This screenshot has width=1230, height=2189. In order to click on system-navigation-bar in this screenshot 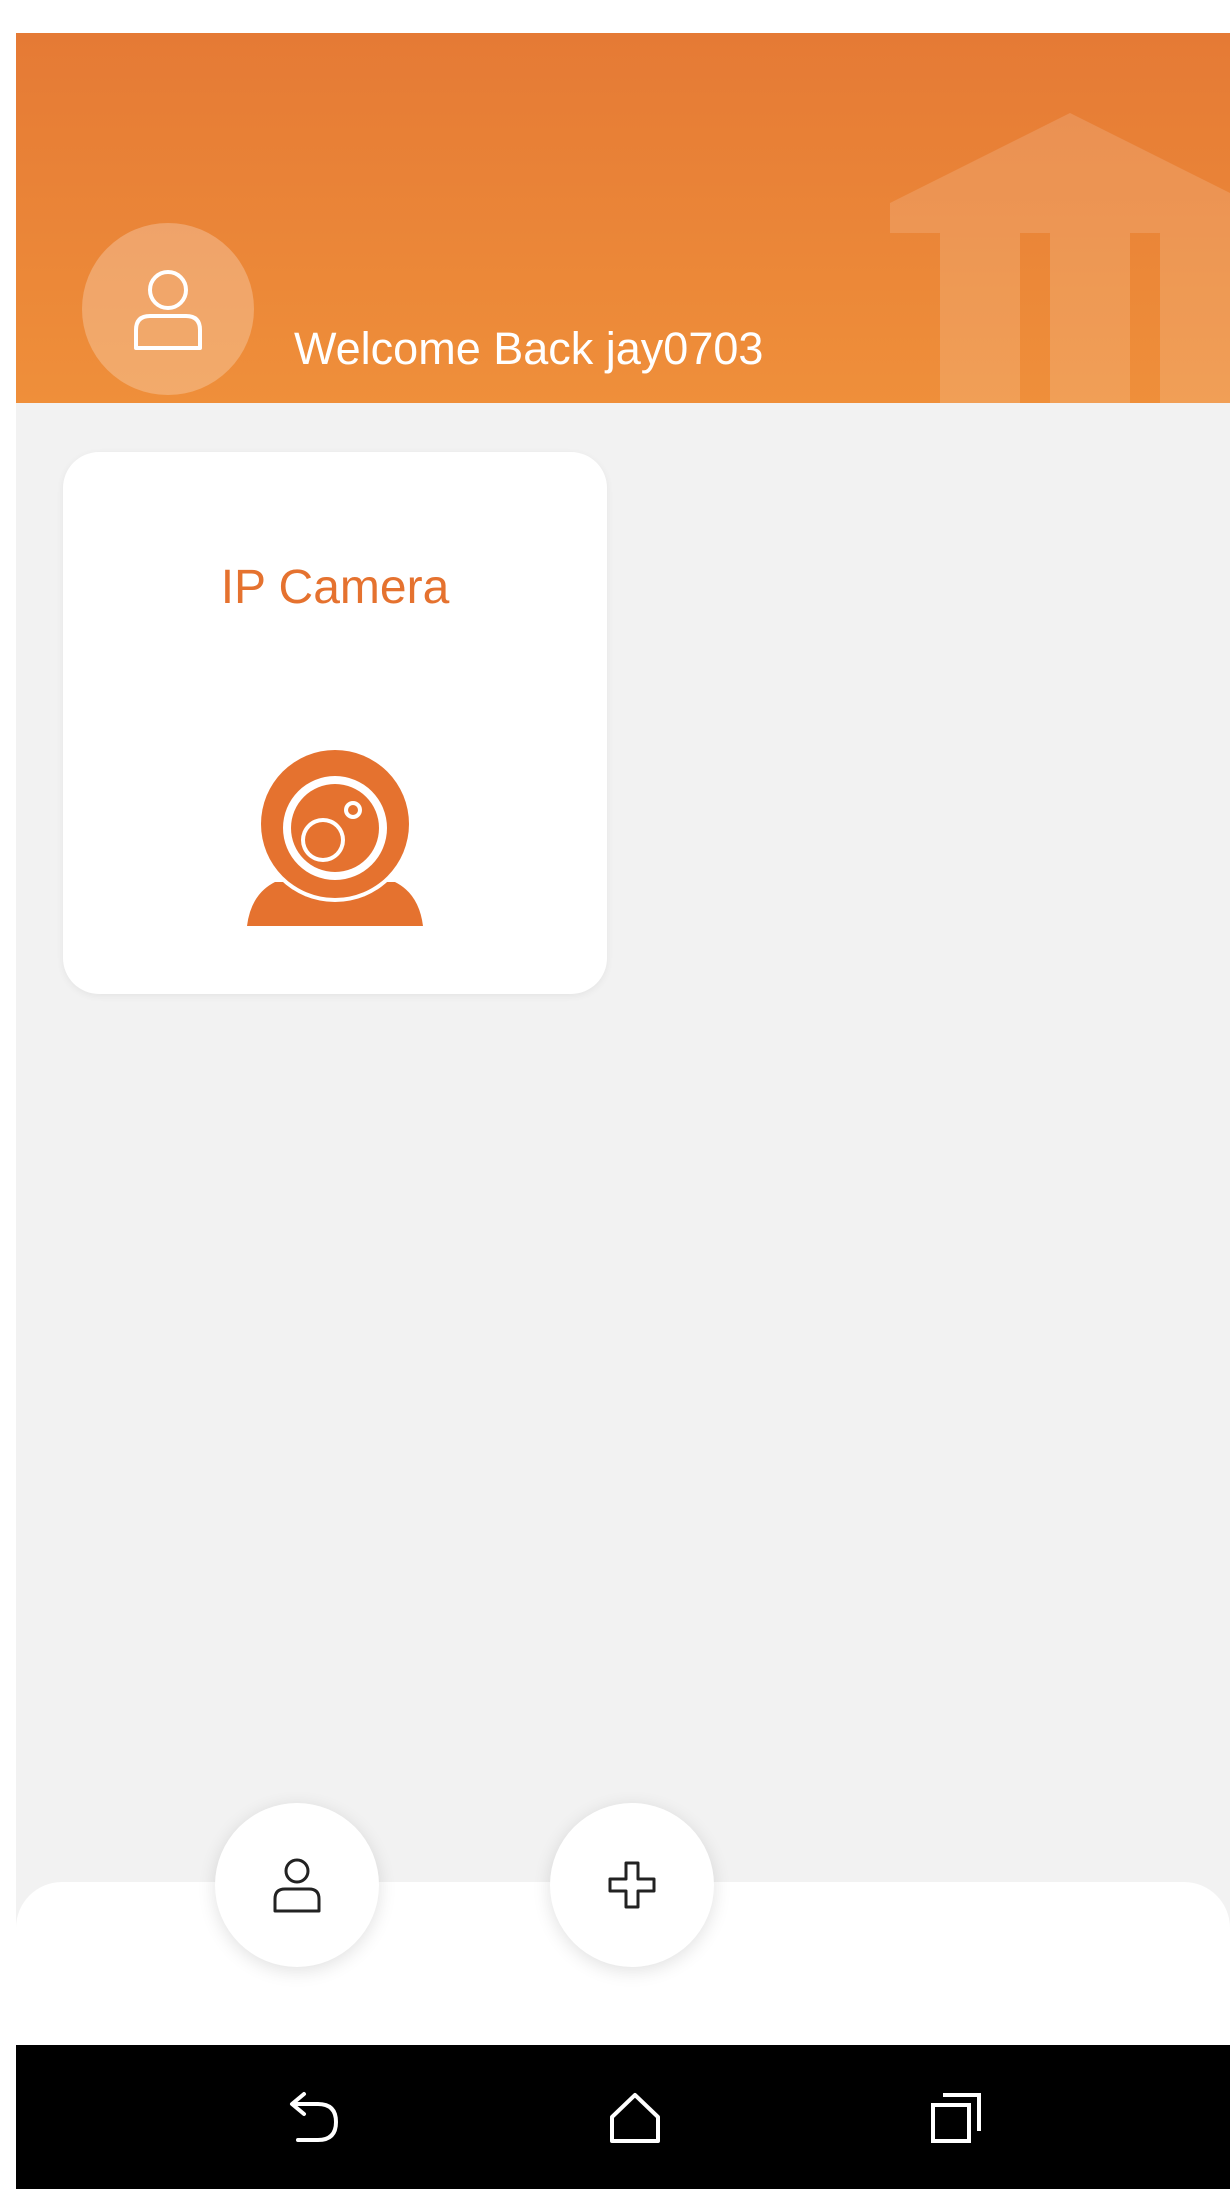, I will do `click(623, 2117)`.